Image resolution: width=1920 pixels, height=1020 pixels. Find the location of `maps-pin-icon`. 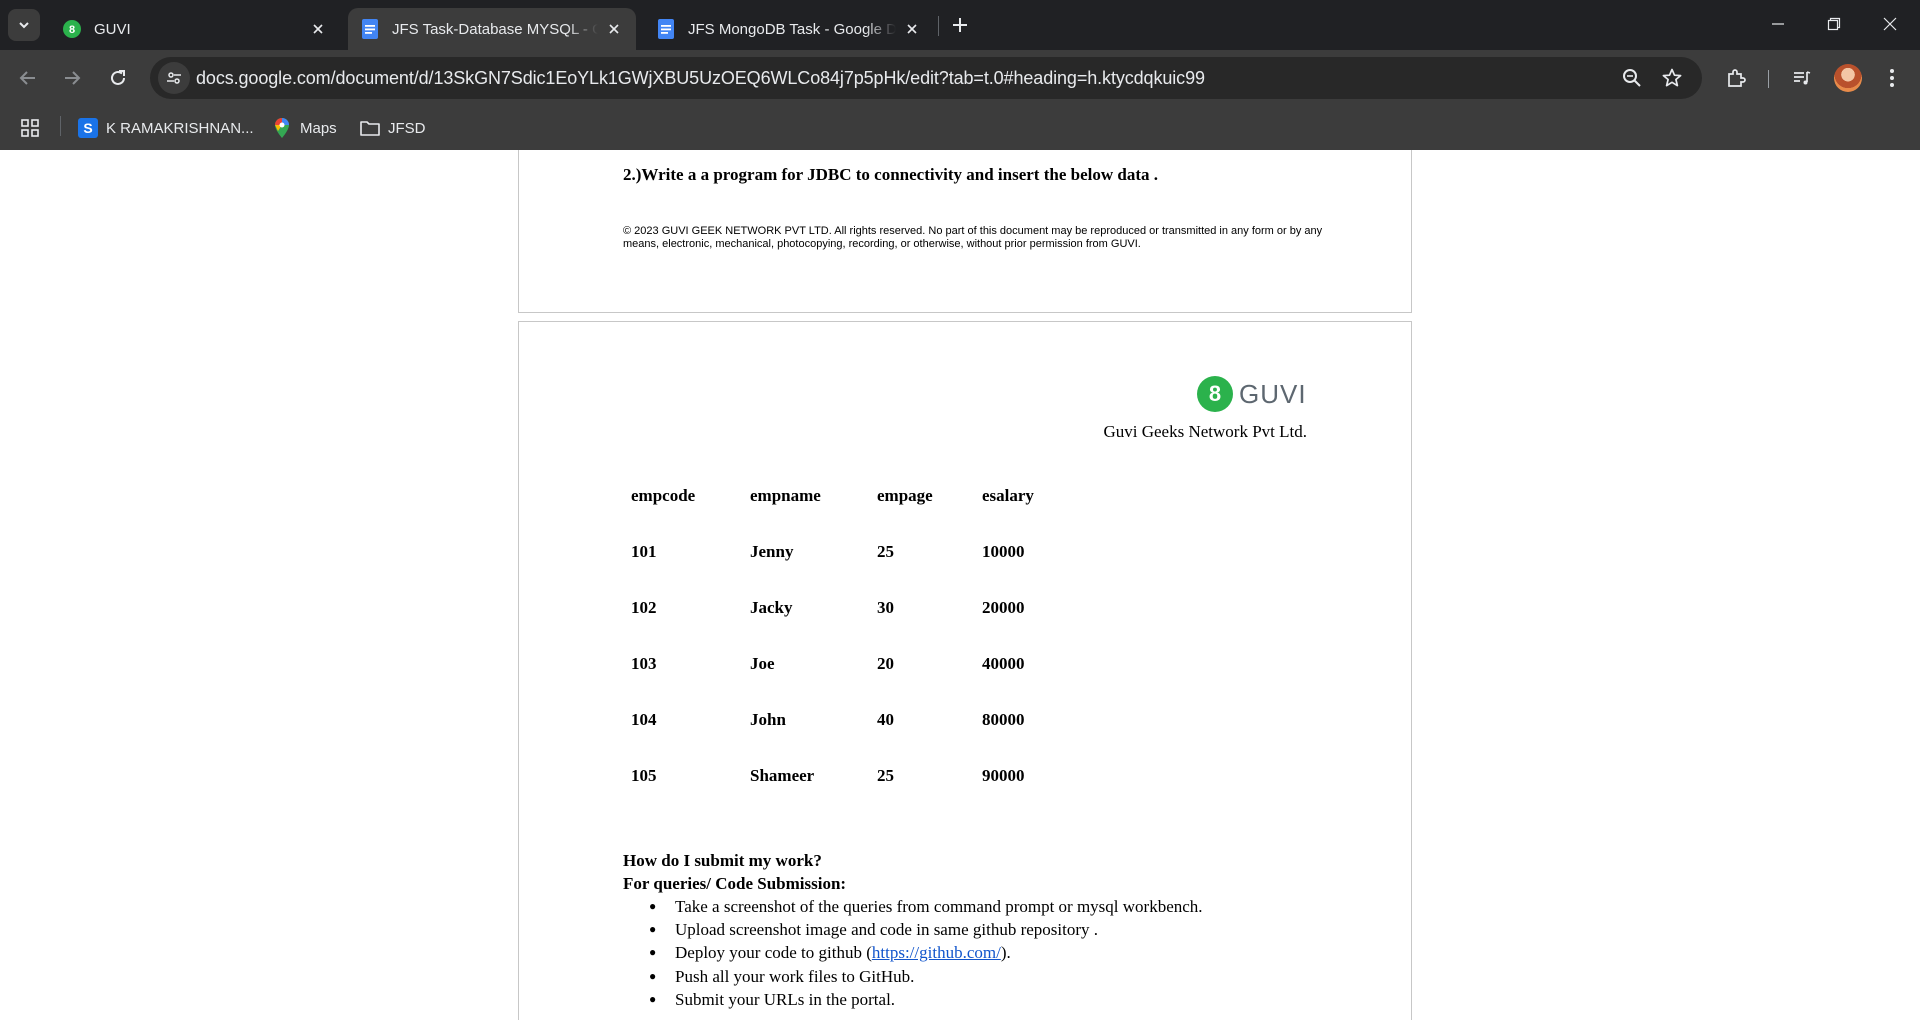

maps-pin-icon is located at coordinates (282, 128).